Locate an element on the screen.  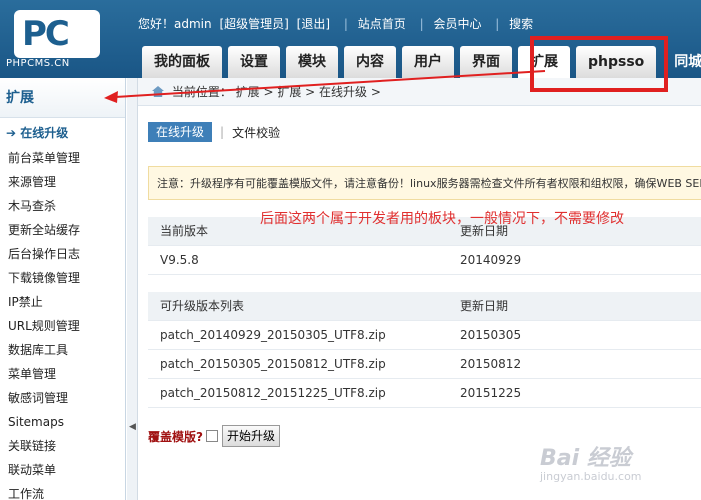
arrow-line is located at coordinates (330, 84).